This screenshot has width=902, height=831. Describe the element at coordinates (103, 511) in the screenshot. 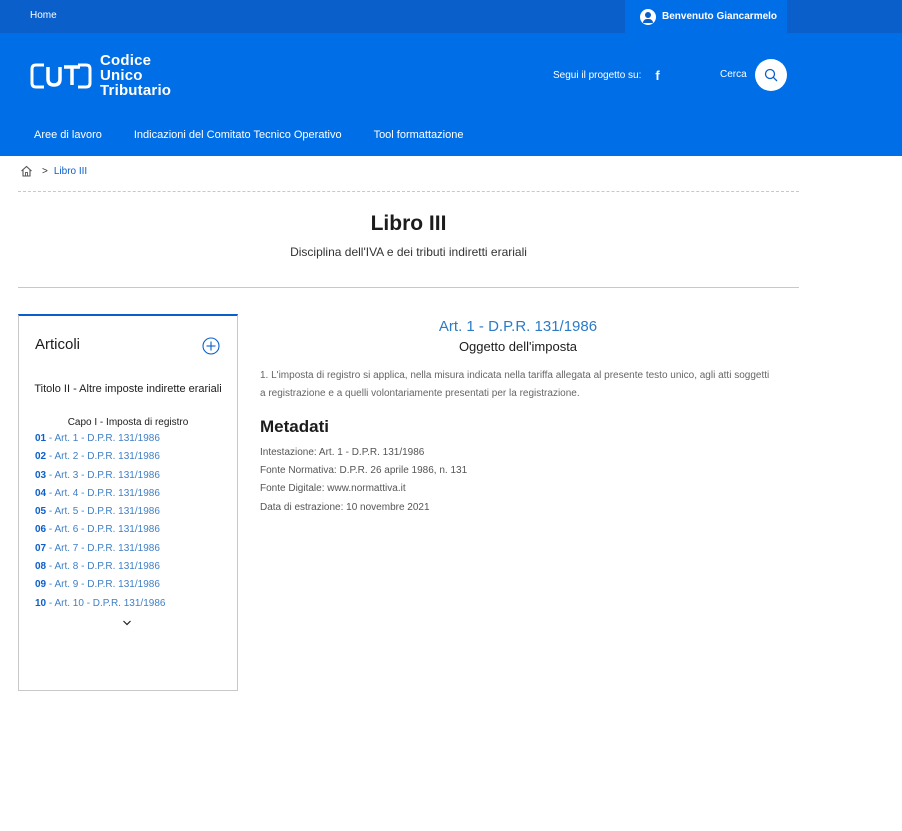

I see `article-link: - Art. 5 - D.P.R. 131/1986` at that location.